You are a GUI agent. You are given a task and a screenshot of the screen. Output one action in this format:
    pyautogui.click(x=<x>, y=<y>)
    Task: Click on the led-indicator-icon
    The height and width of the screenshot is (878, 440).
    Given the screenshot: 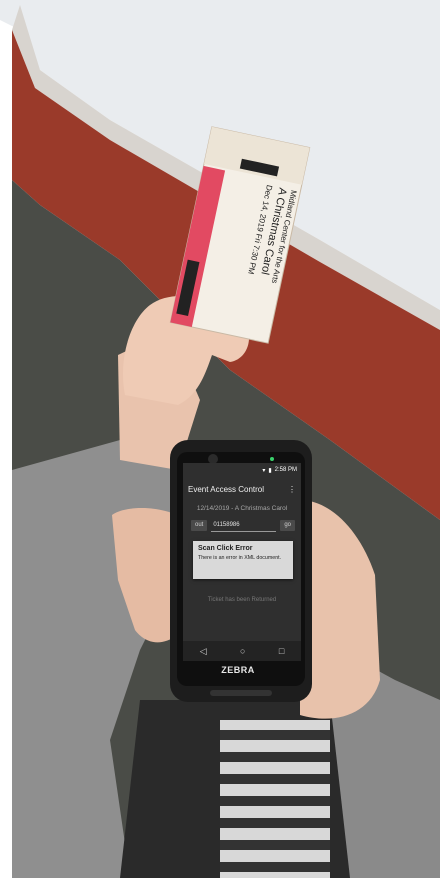 What is the action you would take?
    pyautogui.click(x=272, y=459)
    